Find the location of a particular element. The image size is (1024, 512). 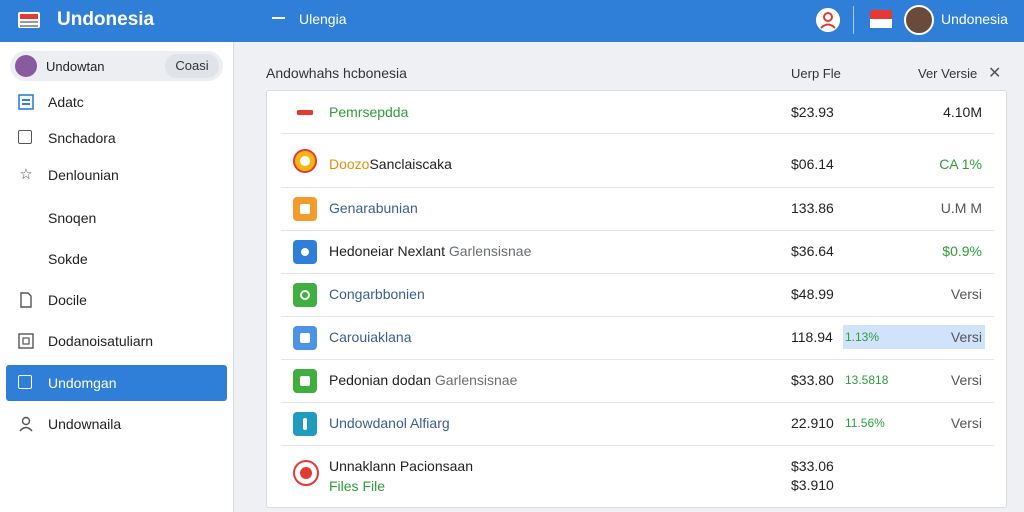

list-icon is located at coordinates (26, 102).